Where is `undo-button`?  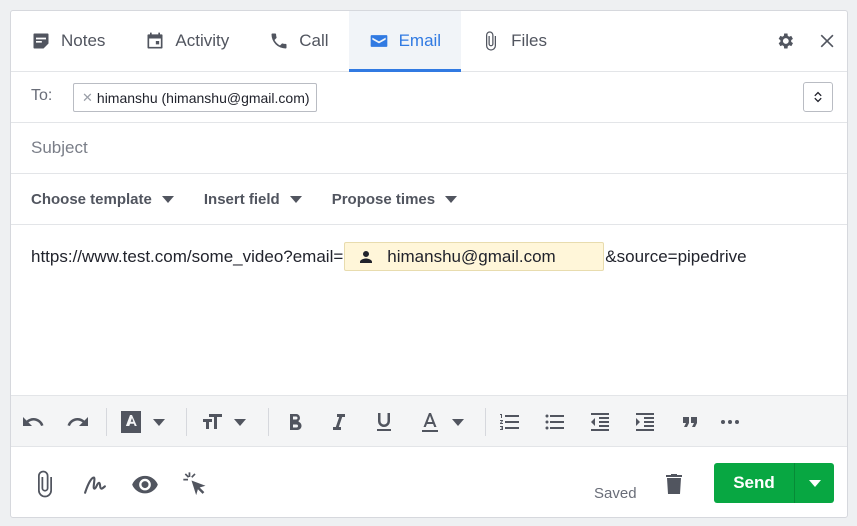
undo-button is located at coordinates (33, 422).